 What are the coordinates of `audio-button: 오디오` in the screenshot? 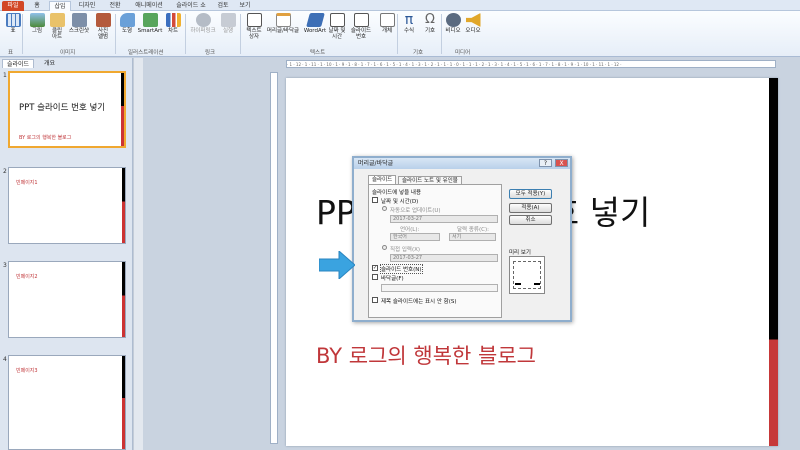 It's located at (473, 23).